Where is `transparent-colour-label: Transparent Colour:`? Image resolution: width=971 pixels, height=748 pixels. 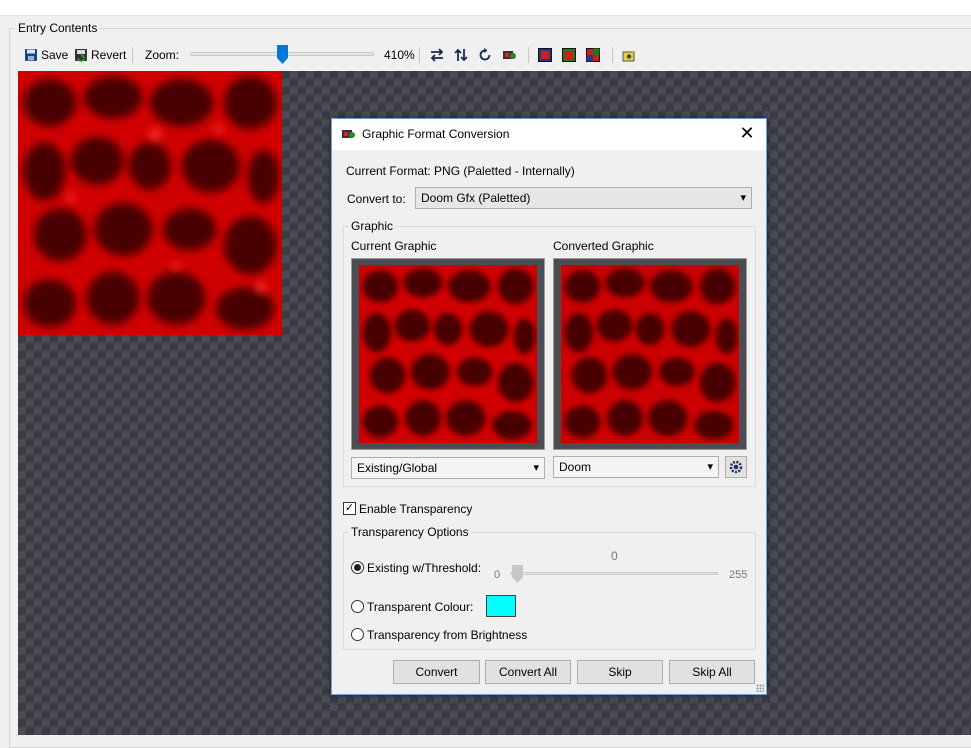 transparent-colour-label: Transparent Colour: is located at coordinates (420, 607).